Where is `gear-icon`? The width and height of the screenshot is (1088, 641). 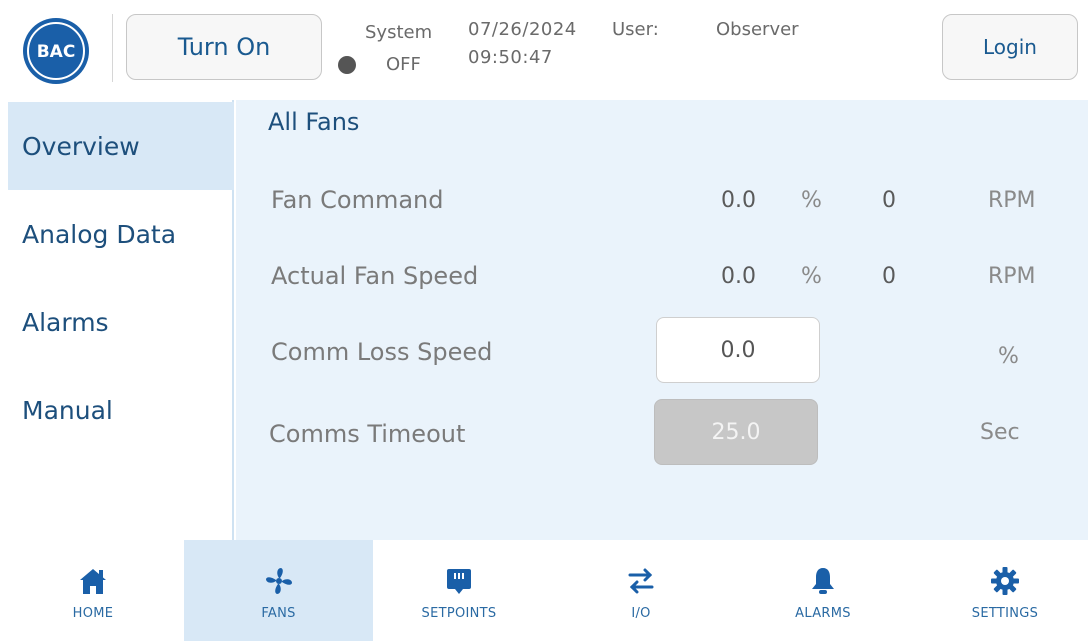
gear-icon is located at coordinates (1005, 581).